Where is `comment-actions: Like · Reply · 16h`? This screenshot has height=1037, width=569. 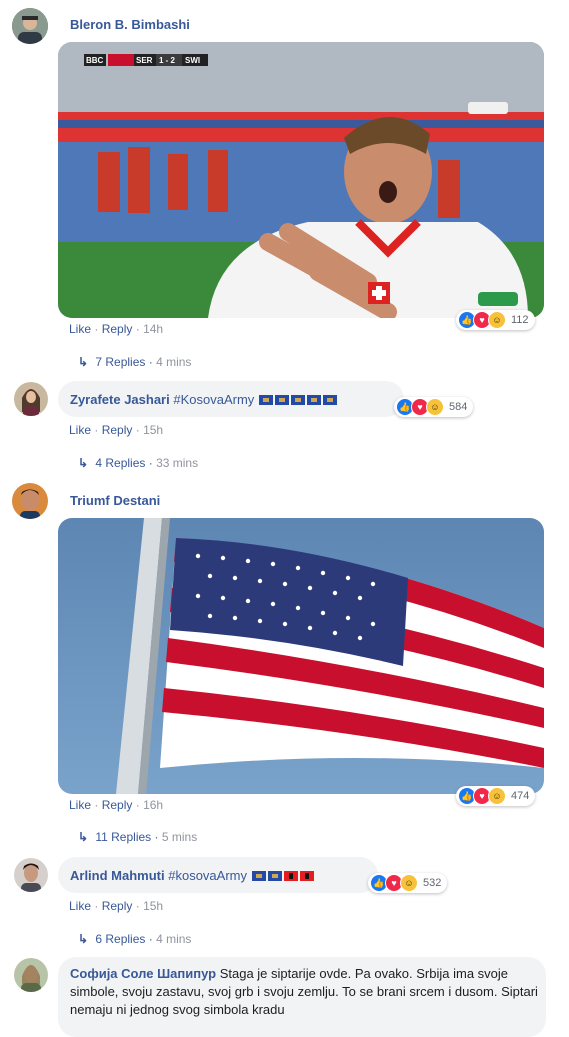
comment-actions: Like · Reply · 16h is located at coordinates (116, 805).